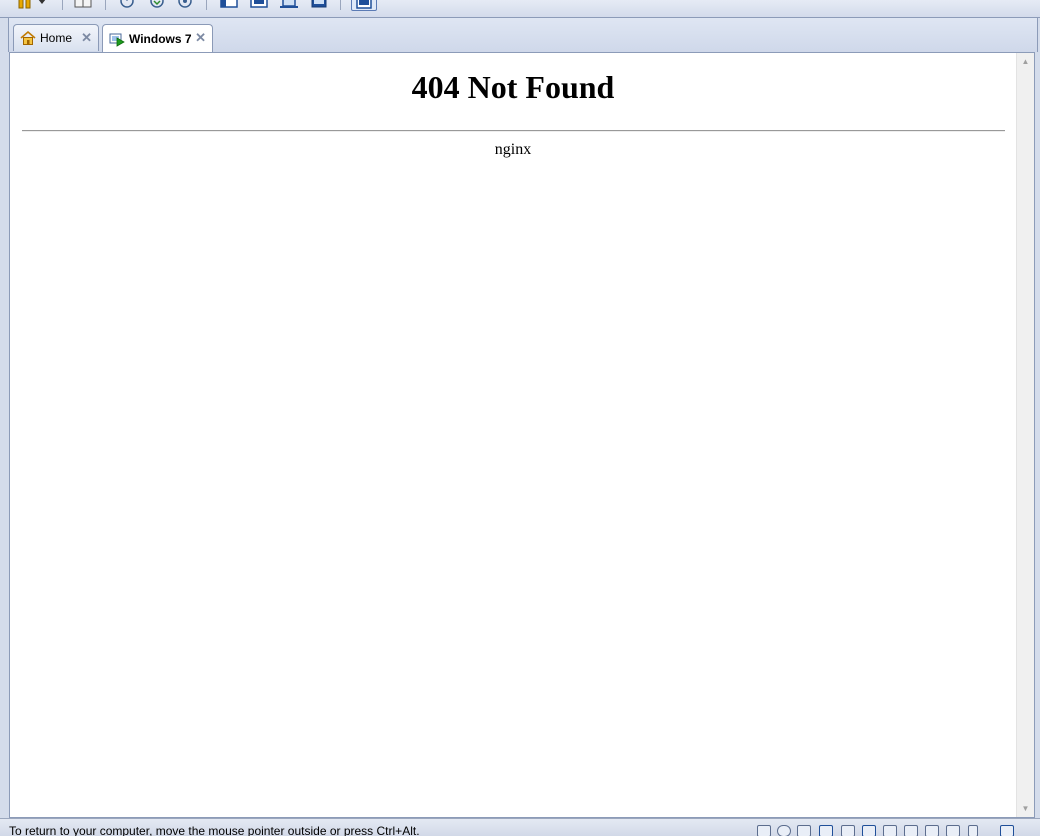  Describe the element at coordinates (932, 830) in the screenshot. I see `removable-device-icon` at that location.